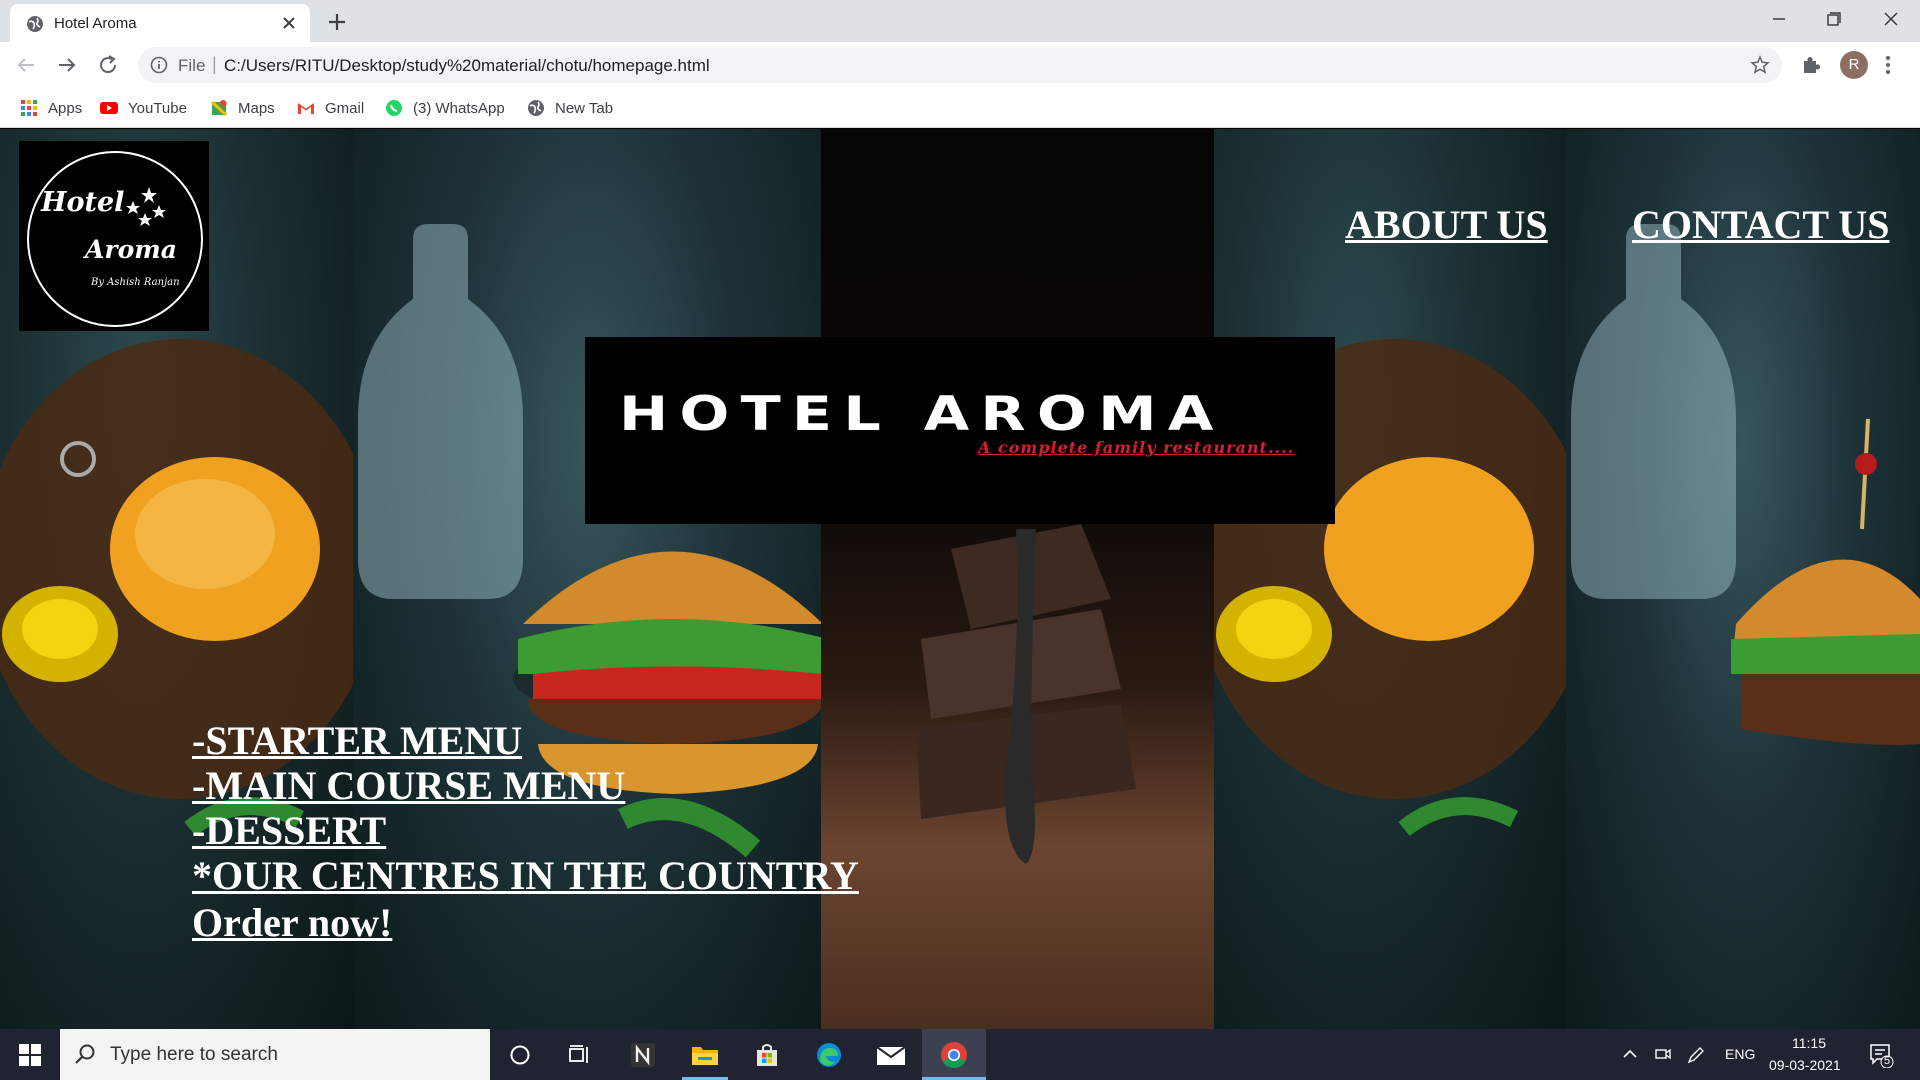 Image resolution: width=1920 pixels, height=1080 pixels. I want to click on bookmark-maps: Maps, so click(242, 108).